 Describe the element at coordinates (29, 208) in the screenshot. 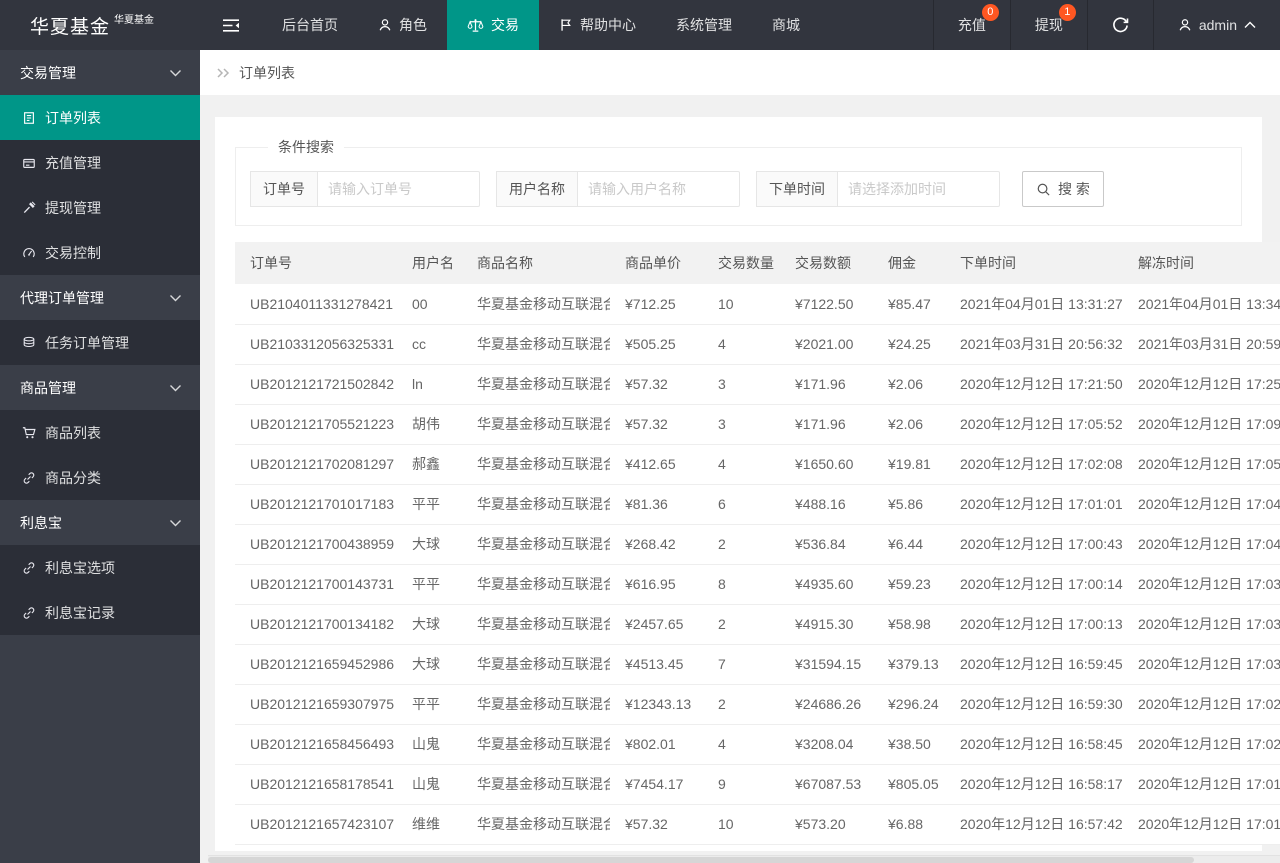

I see `withdraw-hammer-icon` at that location.